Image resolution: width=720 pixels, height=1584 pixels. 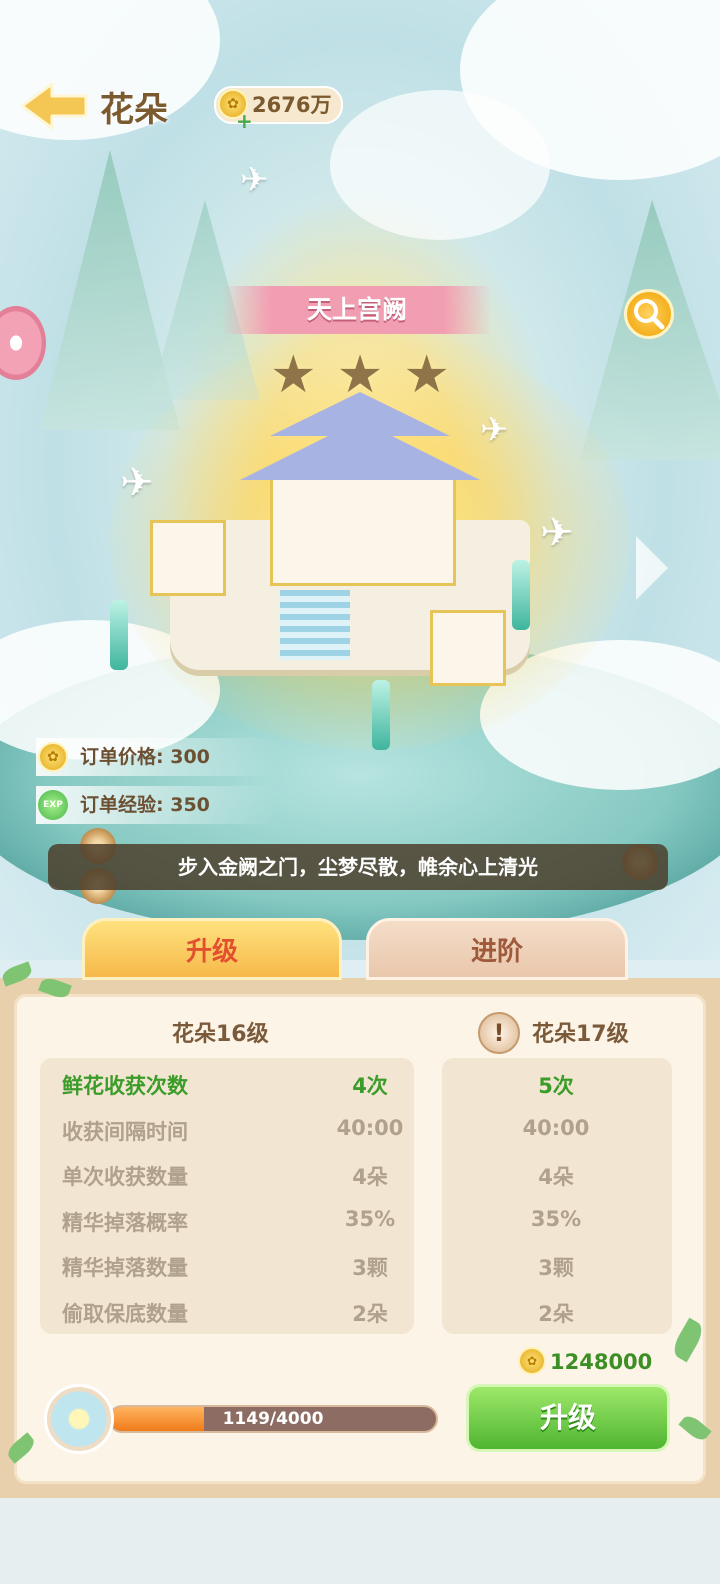 I want to click on next-level: 花朵17级, so click(x=580, y=1034).